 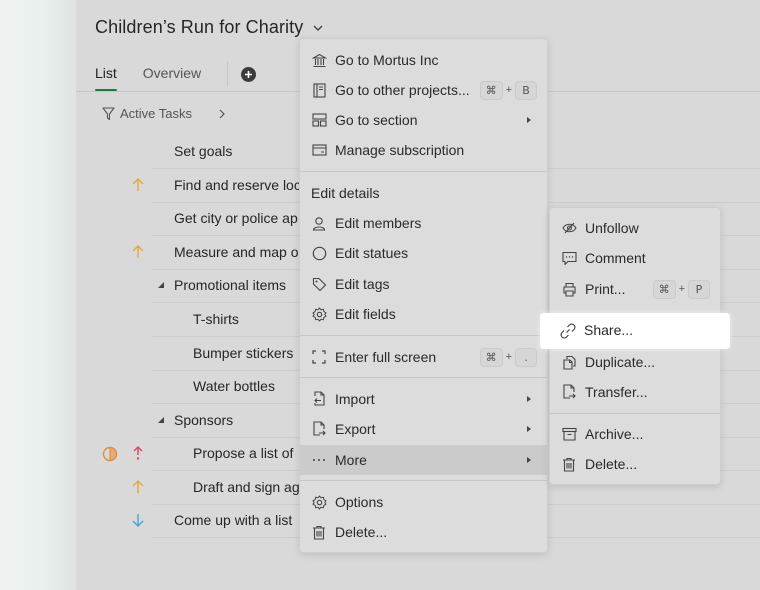 What do you see at coordinates (110, 454) in the screenshot?
I see `status-in-progress-icon` at bounding box center [110, 454].